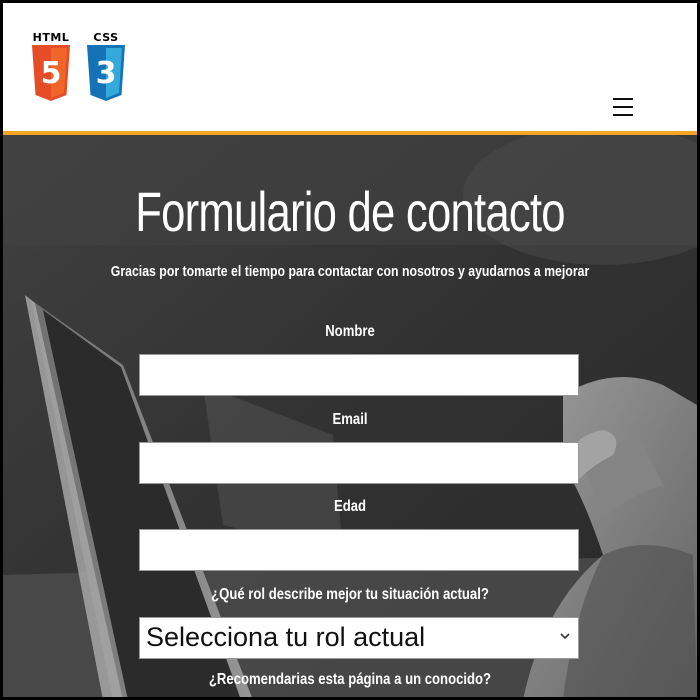  Describe the element at coordinates (623, 115) in the screenshot. I see `hamburger-bar-bottom` at that location.